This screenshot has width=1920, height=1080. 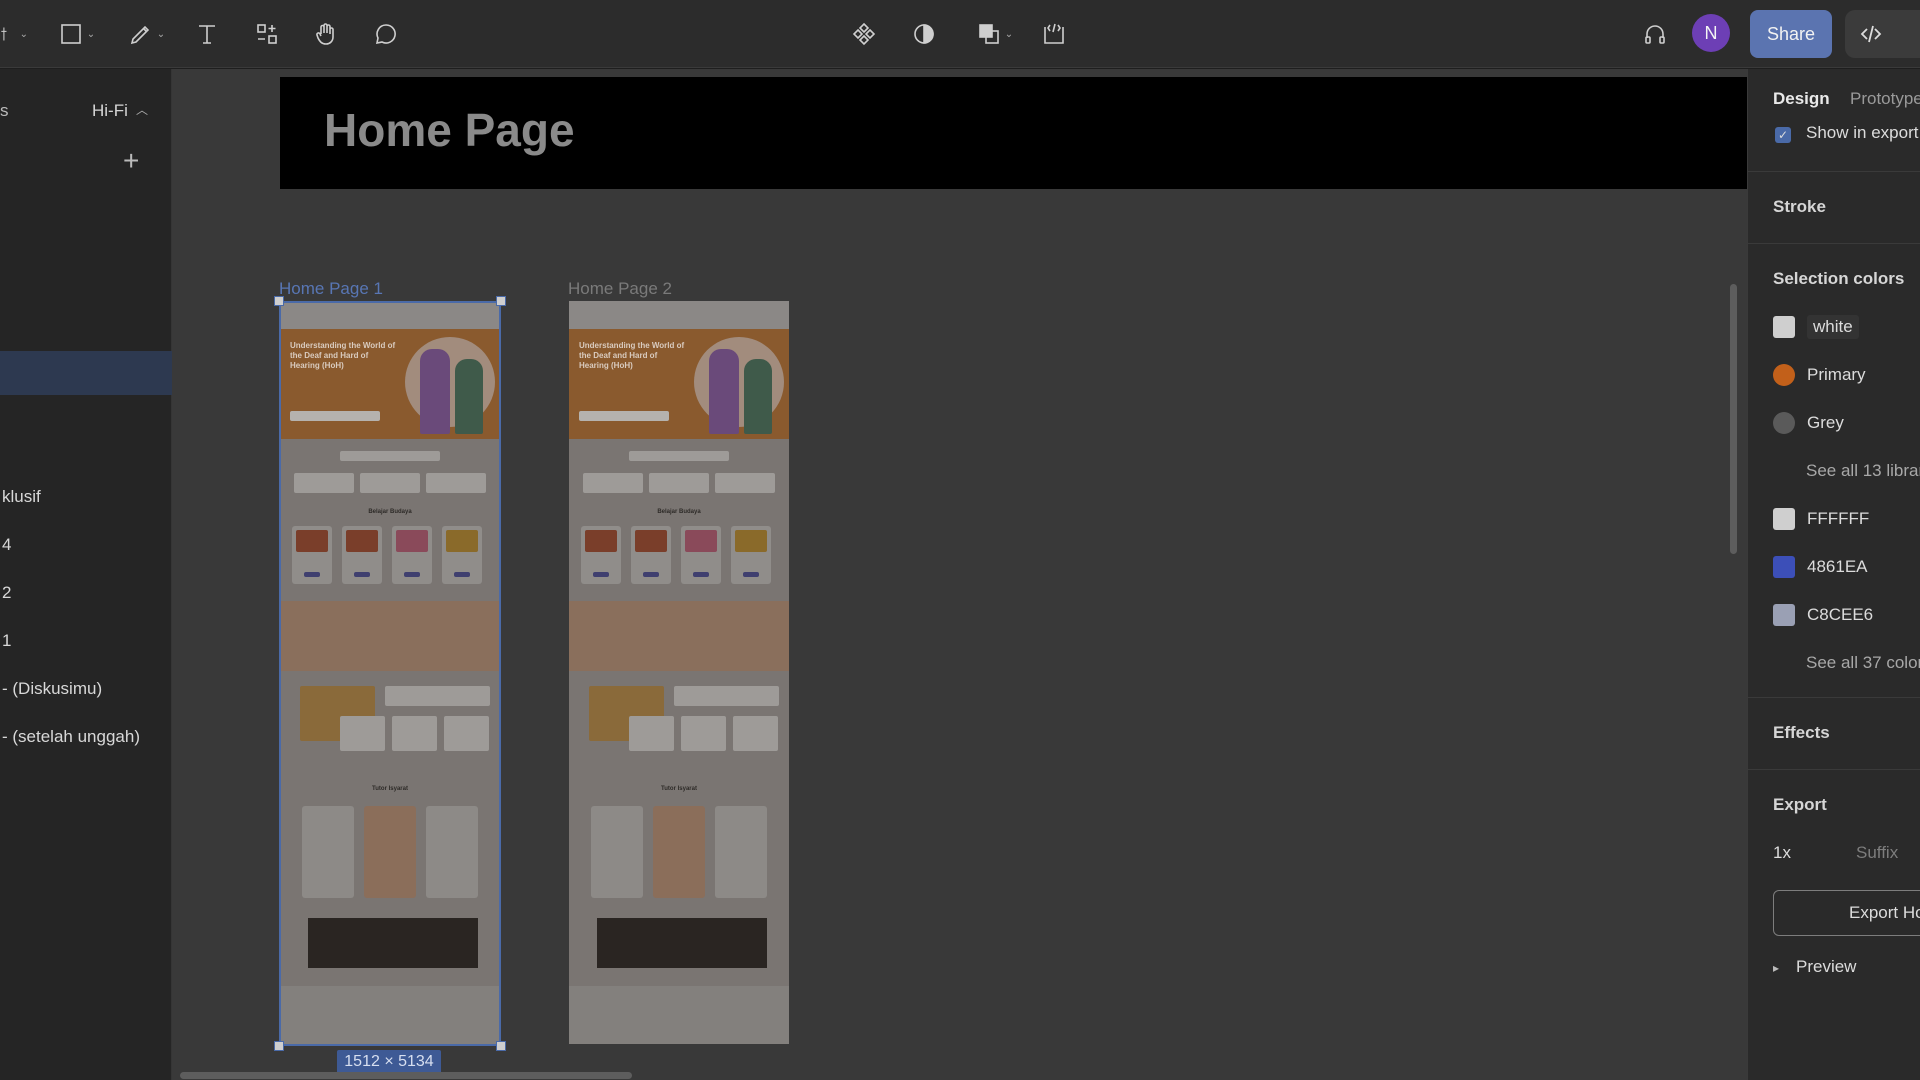 I want to click on audio-button, so click(x=1655, y=34).